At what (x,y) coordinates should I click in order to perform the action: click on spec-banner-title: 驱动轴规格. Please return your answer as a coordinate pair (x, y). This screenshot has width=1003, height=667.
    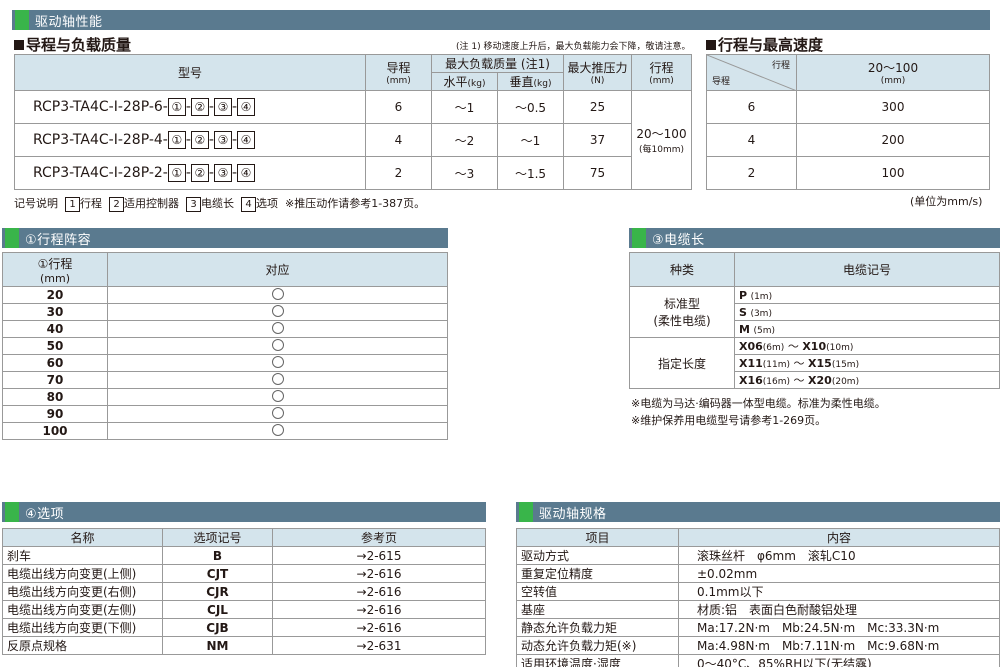
    Looking at the image, I should click on (573, 514).